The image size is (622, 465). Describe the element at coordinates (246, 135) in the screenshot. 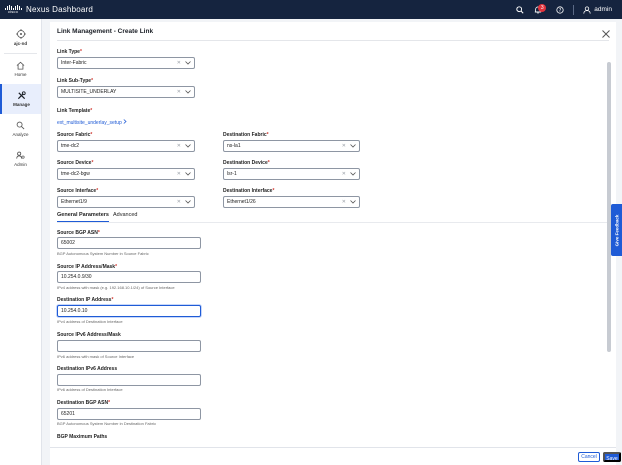

I see `destination-fabric-label: Destination Fabric*` at that location.